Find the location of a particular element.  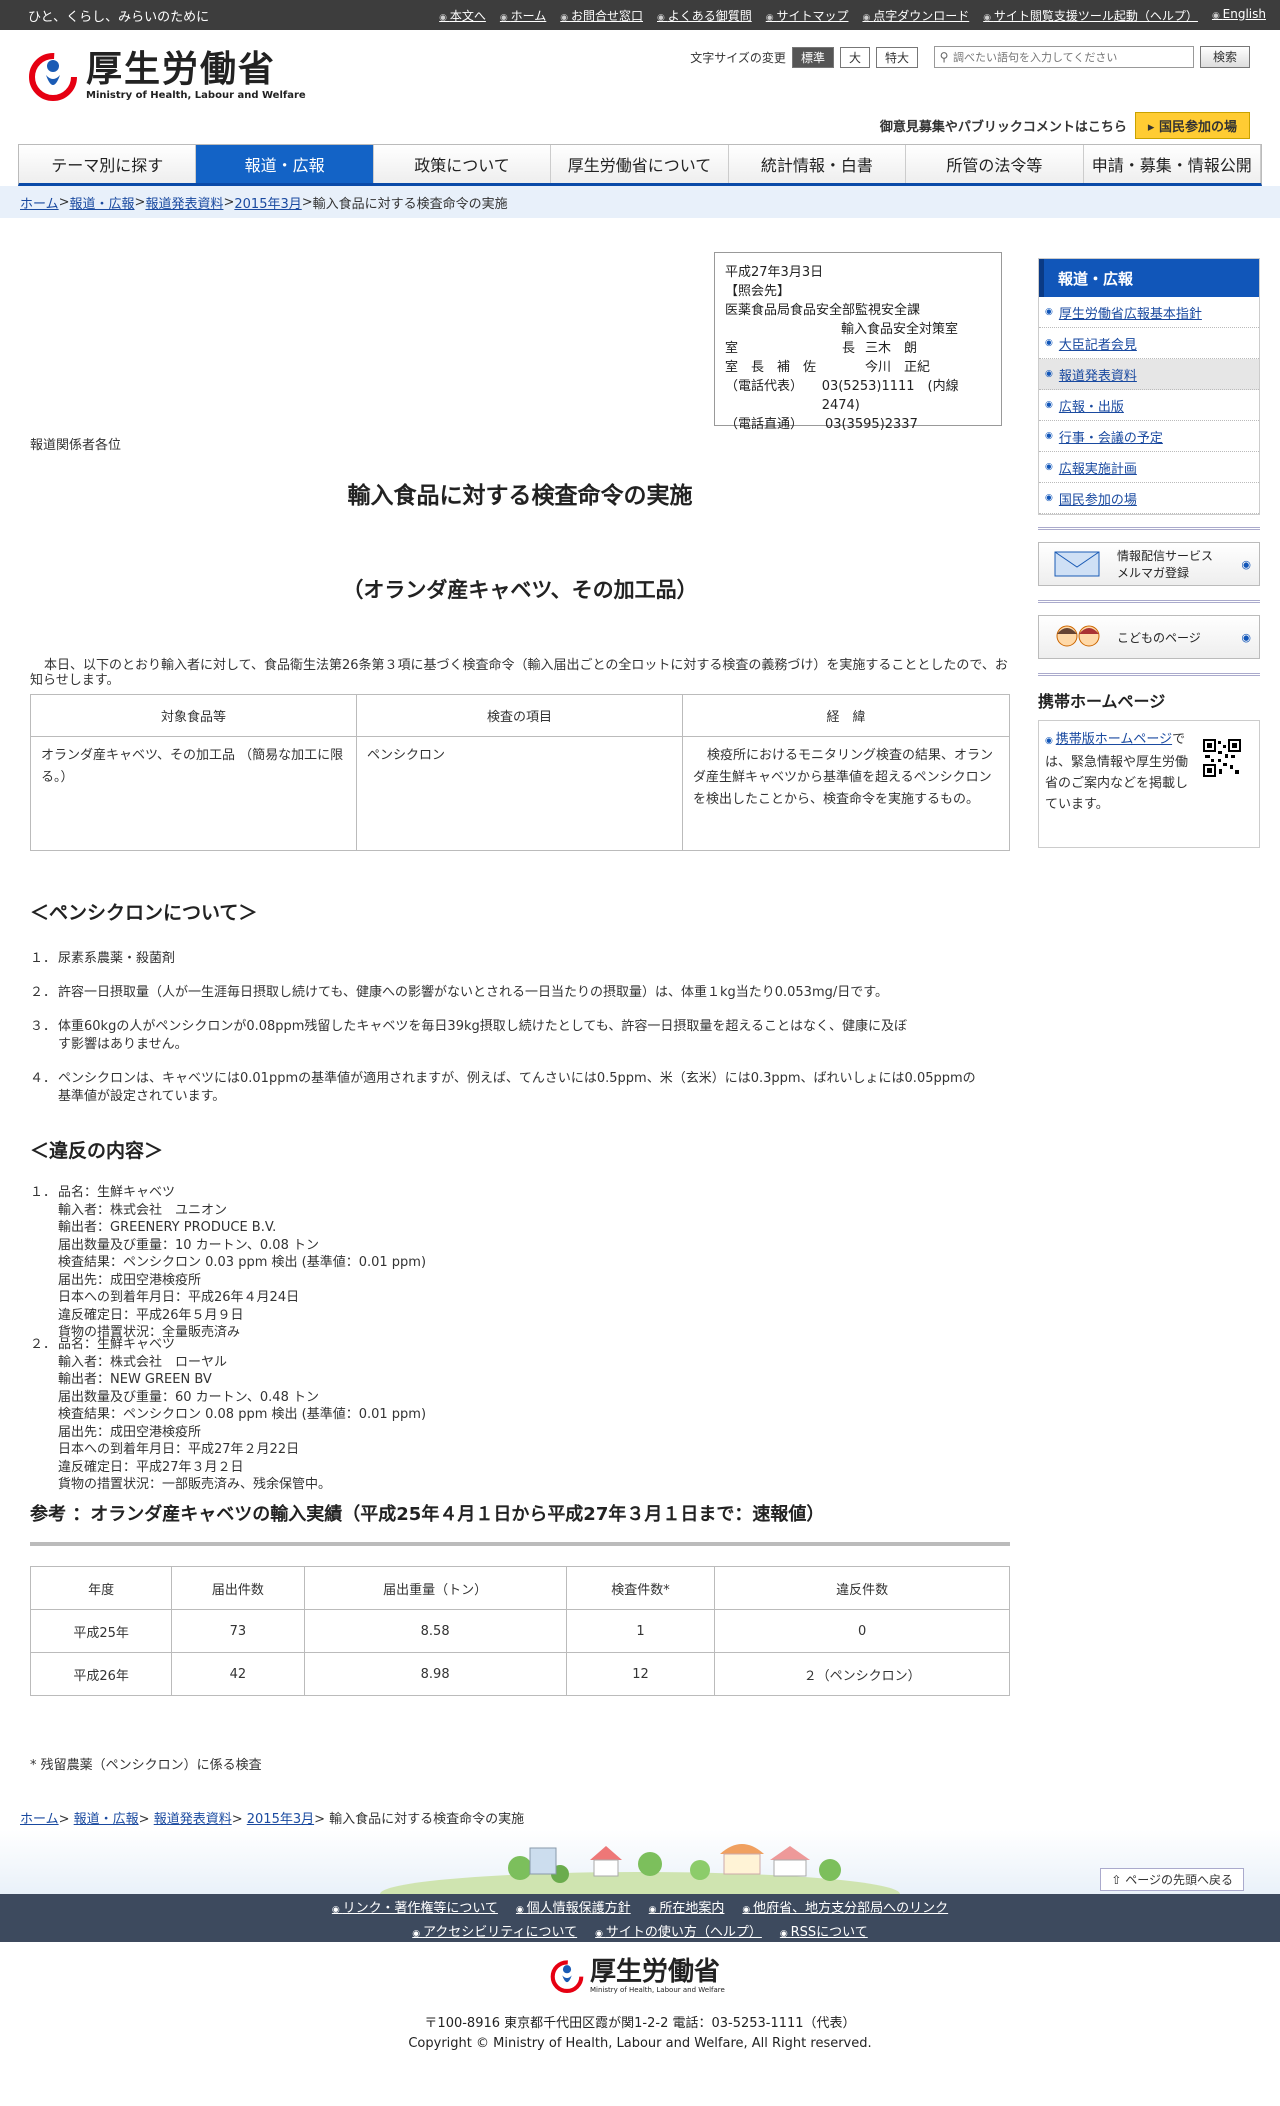

contact-deputy-name: 今川 正紀 is located at coordinates (898, 367).